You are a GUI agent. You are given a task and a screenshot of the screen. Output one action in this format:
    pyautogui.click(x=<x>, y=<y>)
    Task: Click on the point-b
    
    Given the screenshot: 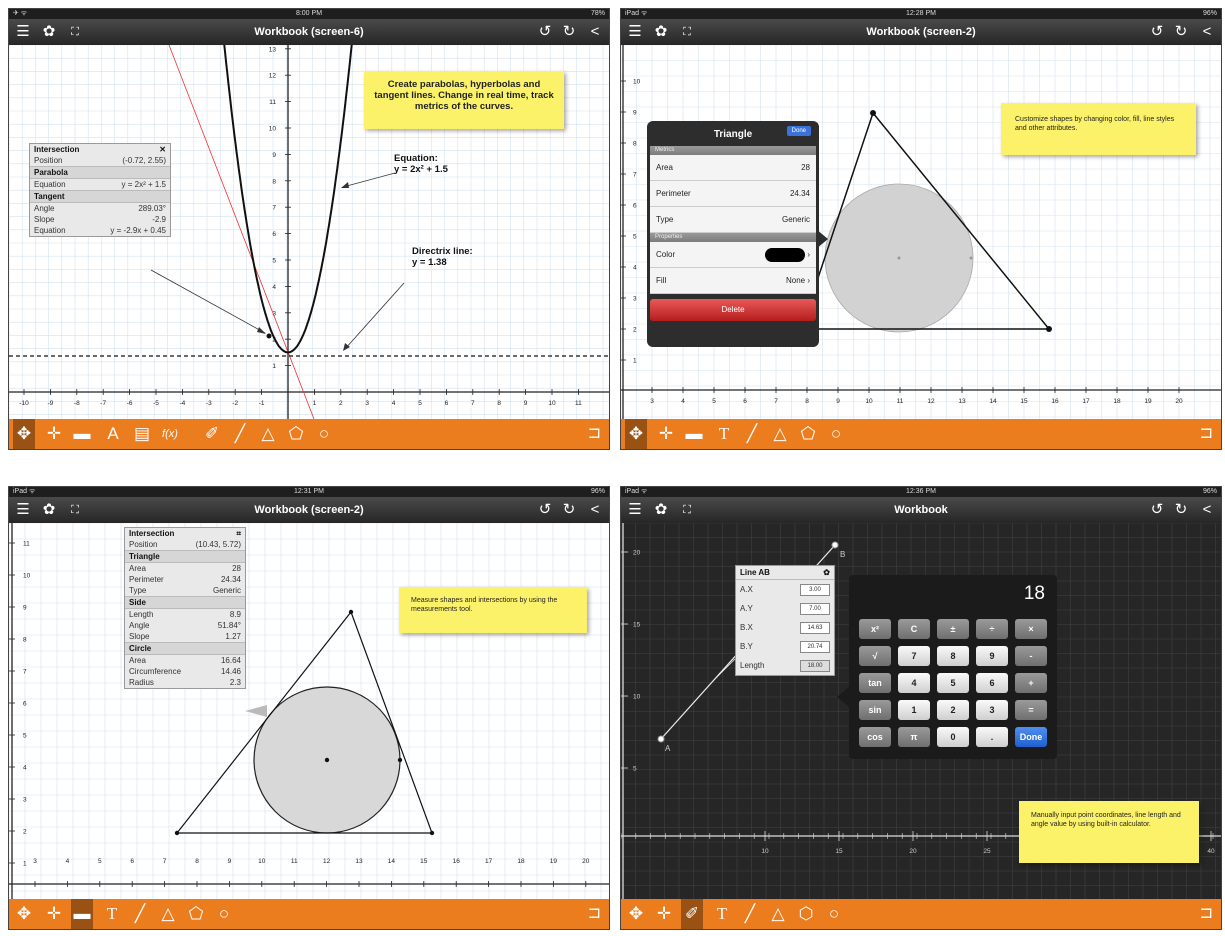 What is the action you would take?
    pyautogui.click(x=835, y=545)
    